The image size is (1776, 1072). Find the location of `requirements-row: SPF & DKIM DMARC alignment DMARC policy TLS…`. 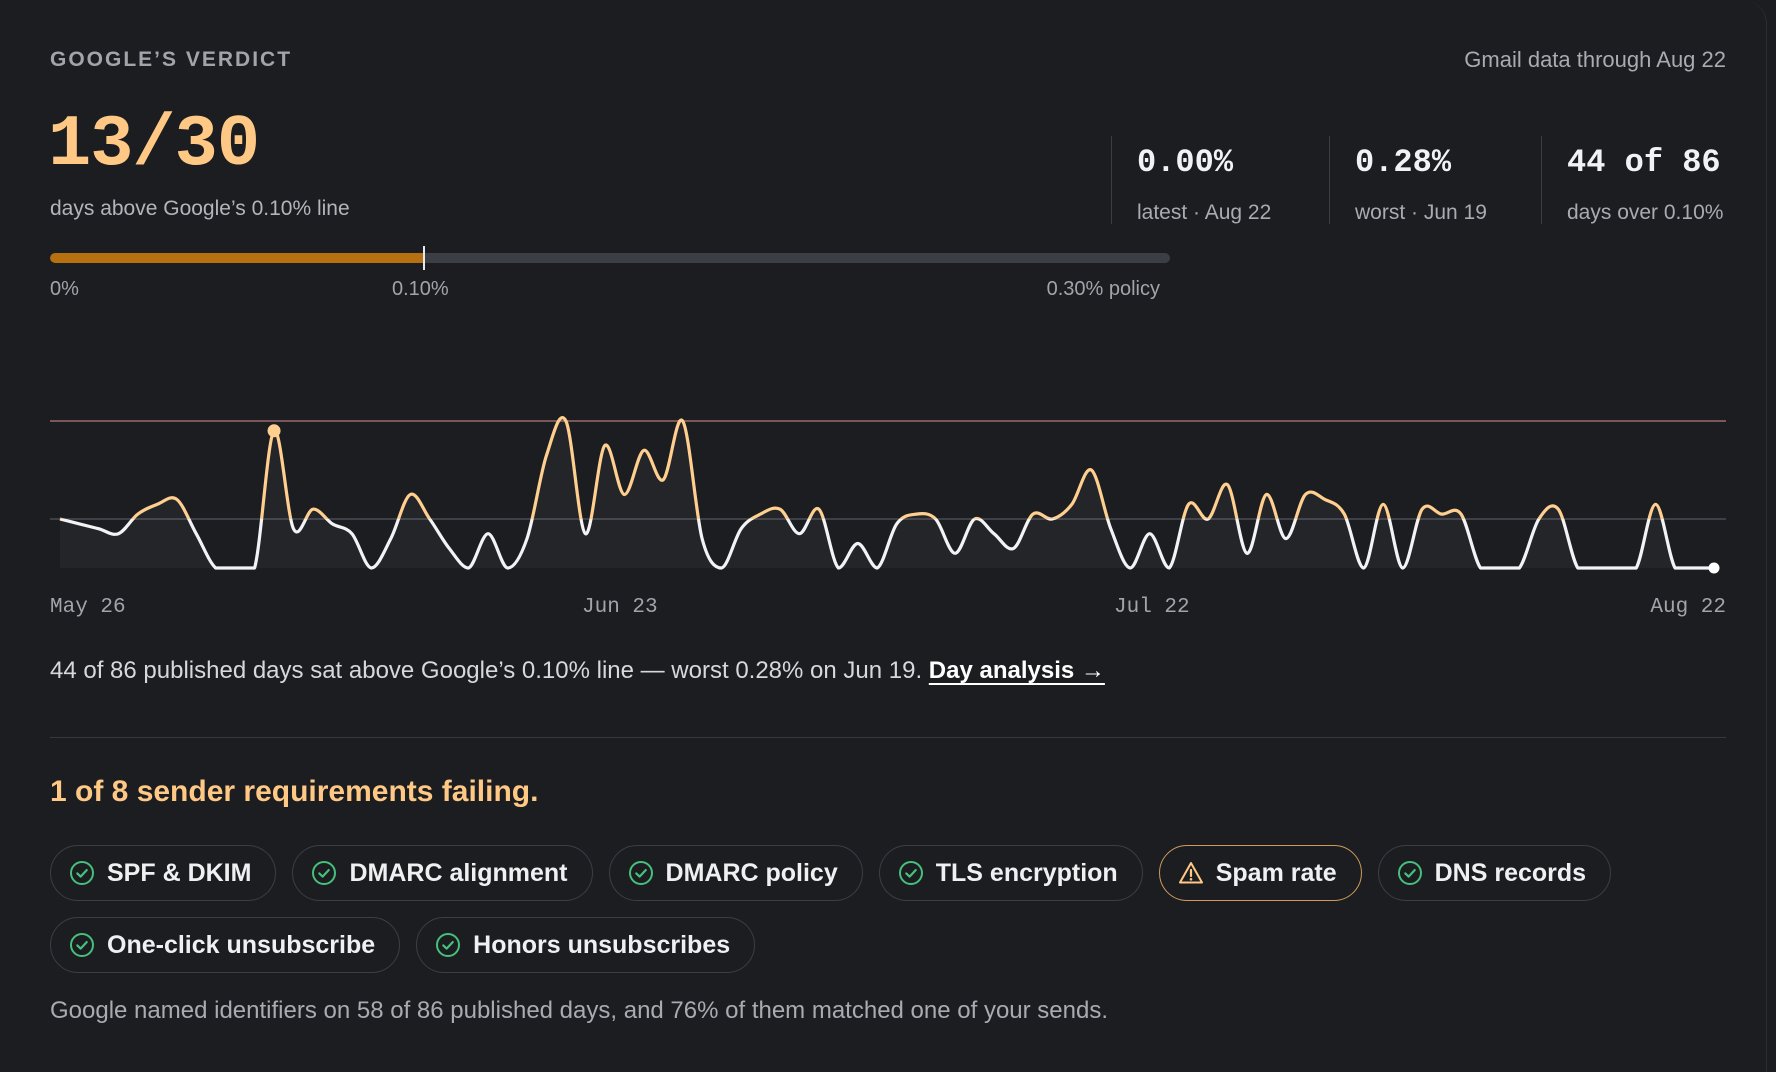

requirements-row: SPF & DKIM DMARC alignment DMARC policy TLS… is located at coordinates (900, 873).